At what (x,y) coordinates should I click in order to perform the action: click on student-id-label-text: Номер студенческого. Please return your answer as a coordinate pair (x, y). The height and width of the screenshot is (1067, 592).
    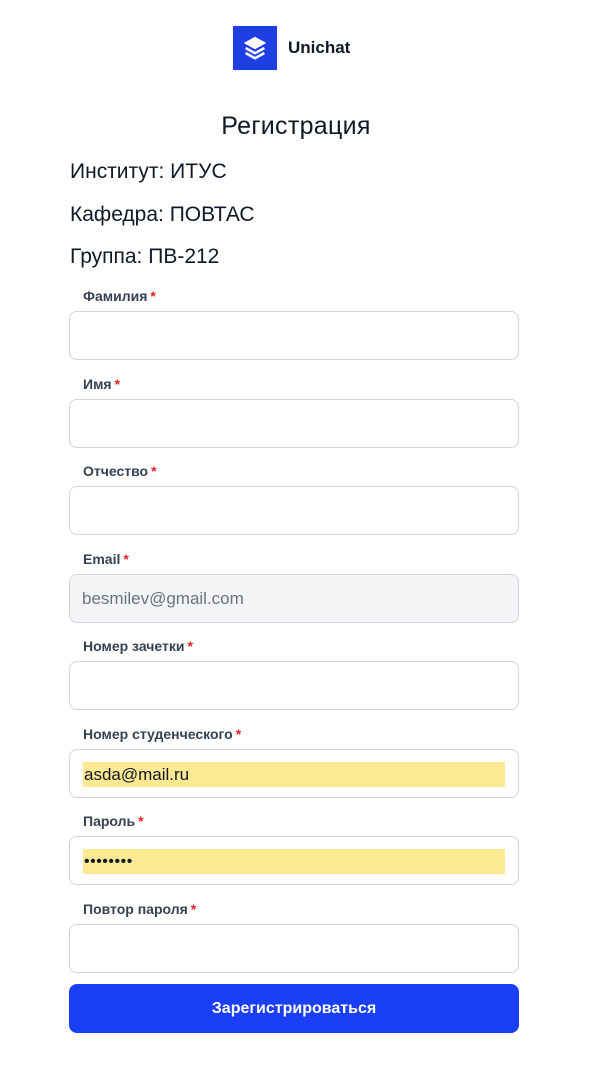
    Looking at the image, I should click on (158, 734).